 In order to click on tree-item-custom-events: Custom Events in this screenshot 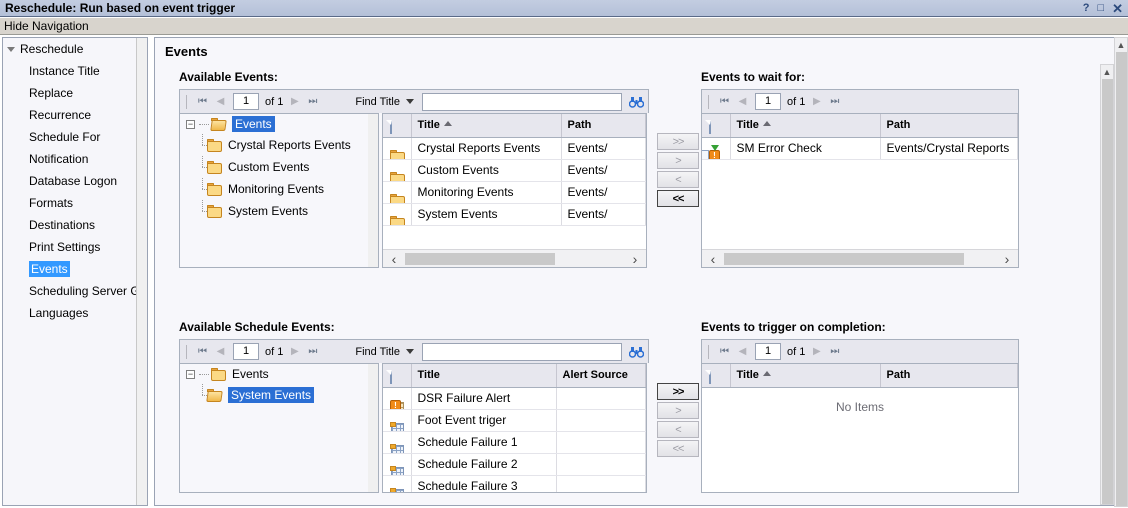, I will do `click(279, 167)`.